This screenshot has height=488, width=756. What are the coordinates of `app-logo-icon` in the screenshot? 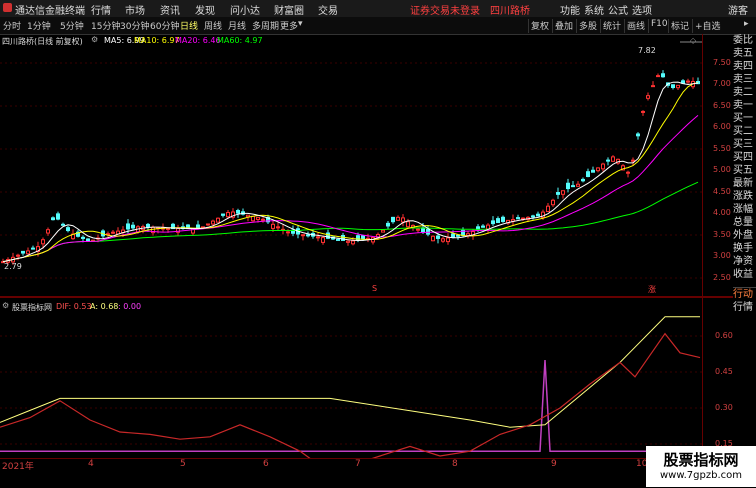 It's located at (7, 7).